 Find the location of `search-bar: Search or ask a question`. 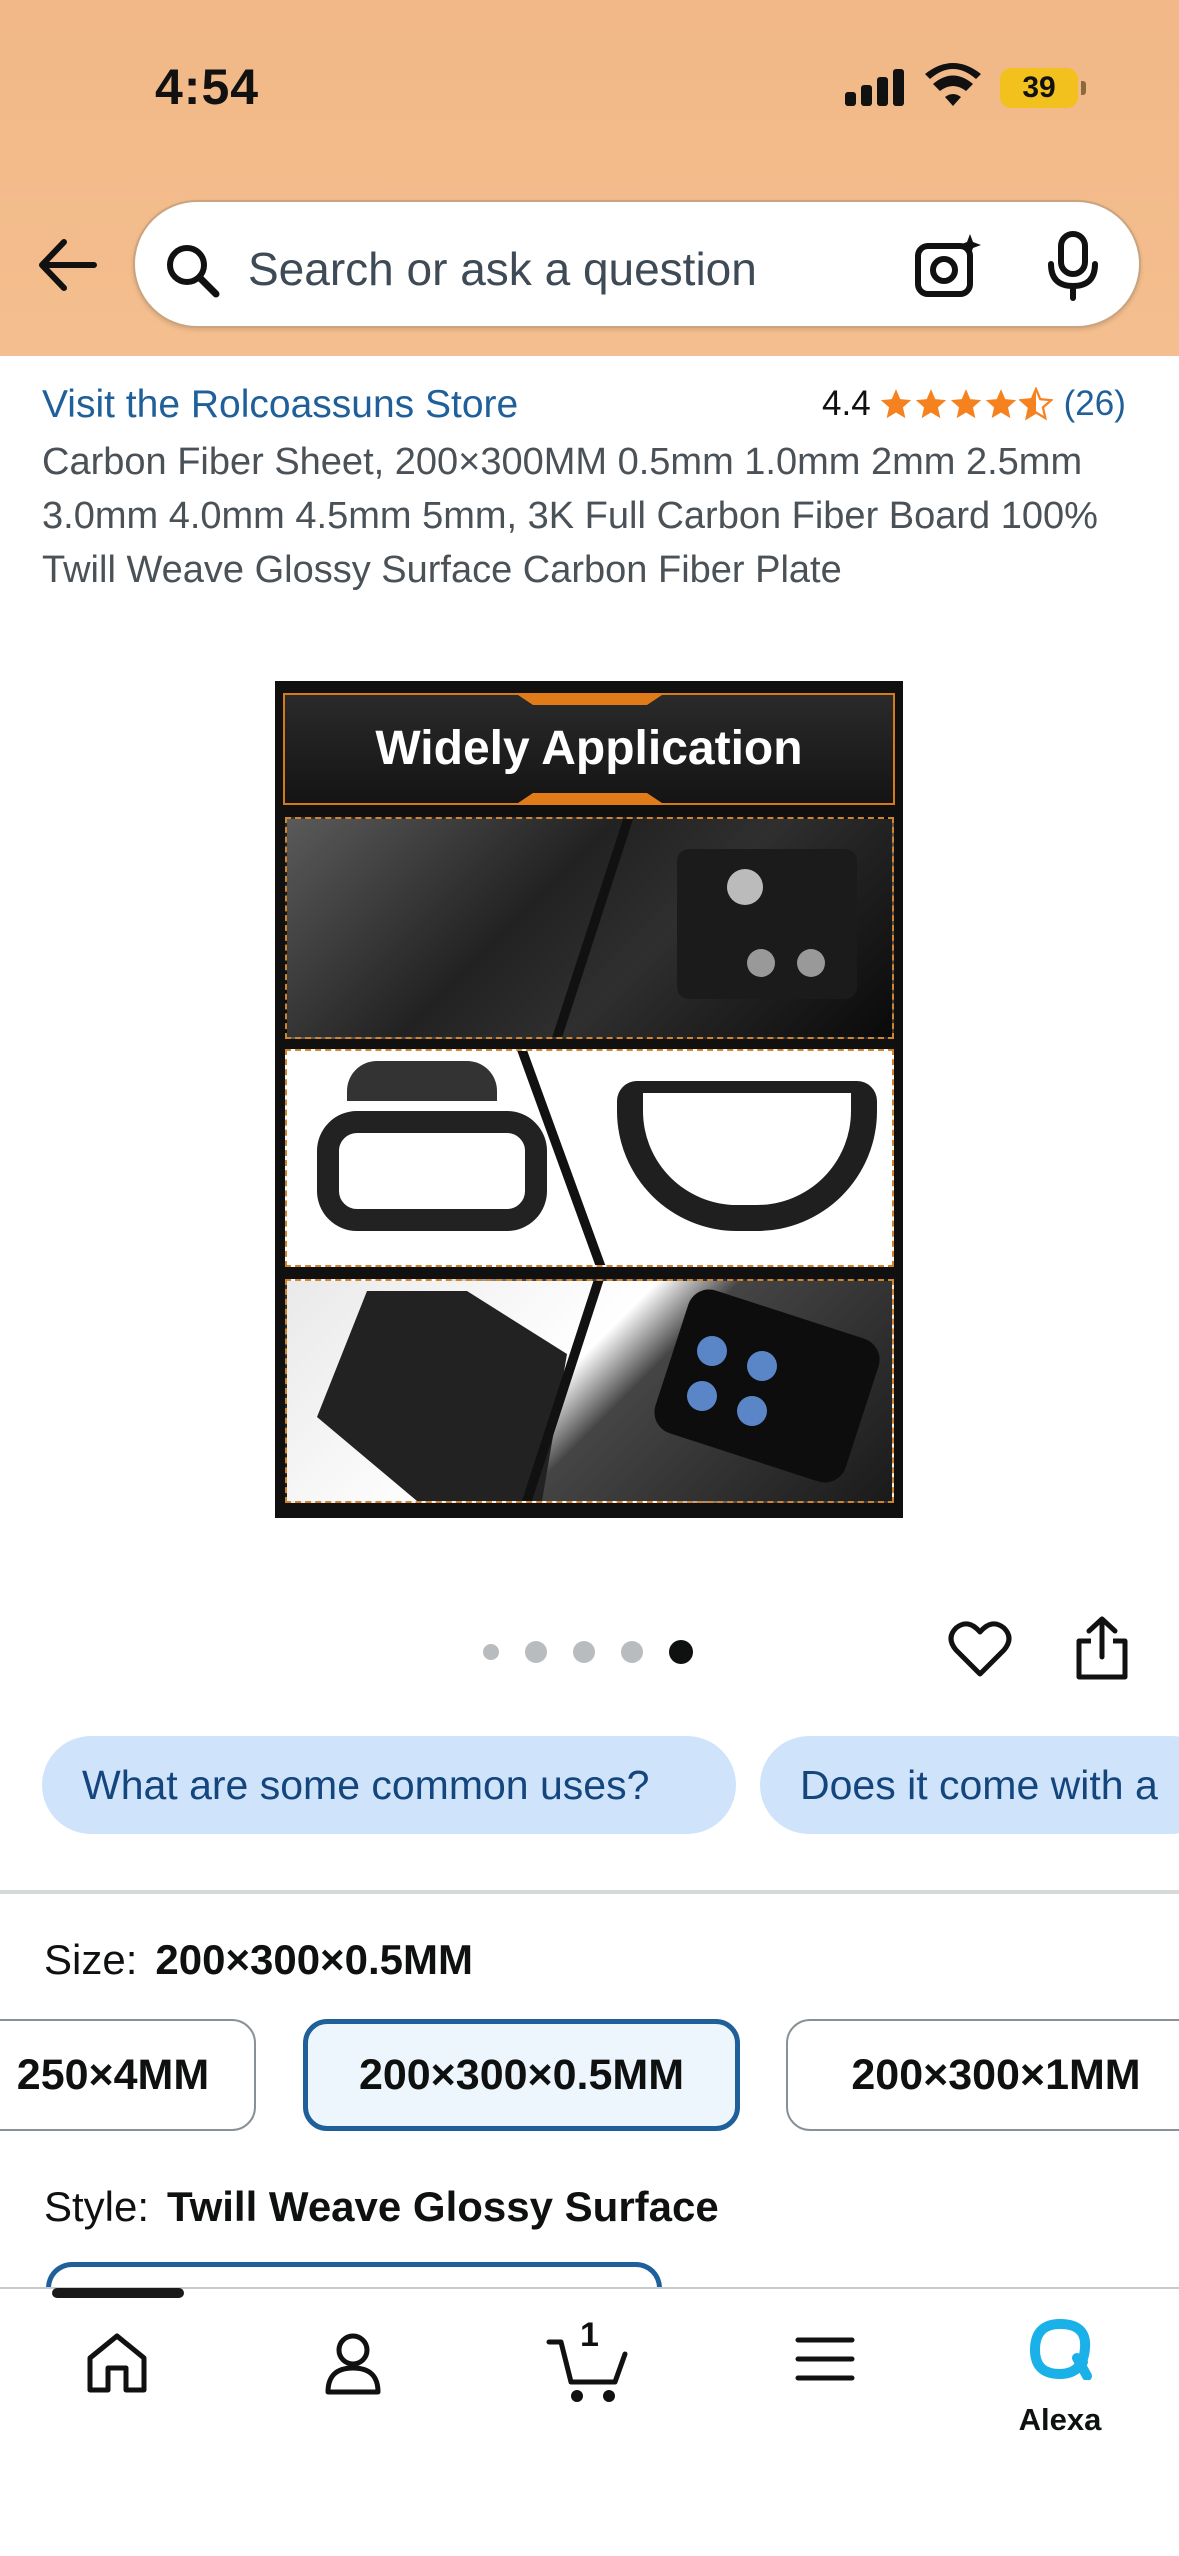

search-bar: Search or ask a question is located at coordinates (637, 264).